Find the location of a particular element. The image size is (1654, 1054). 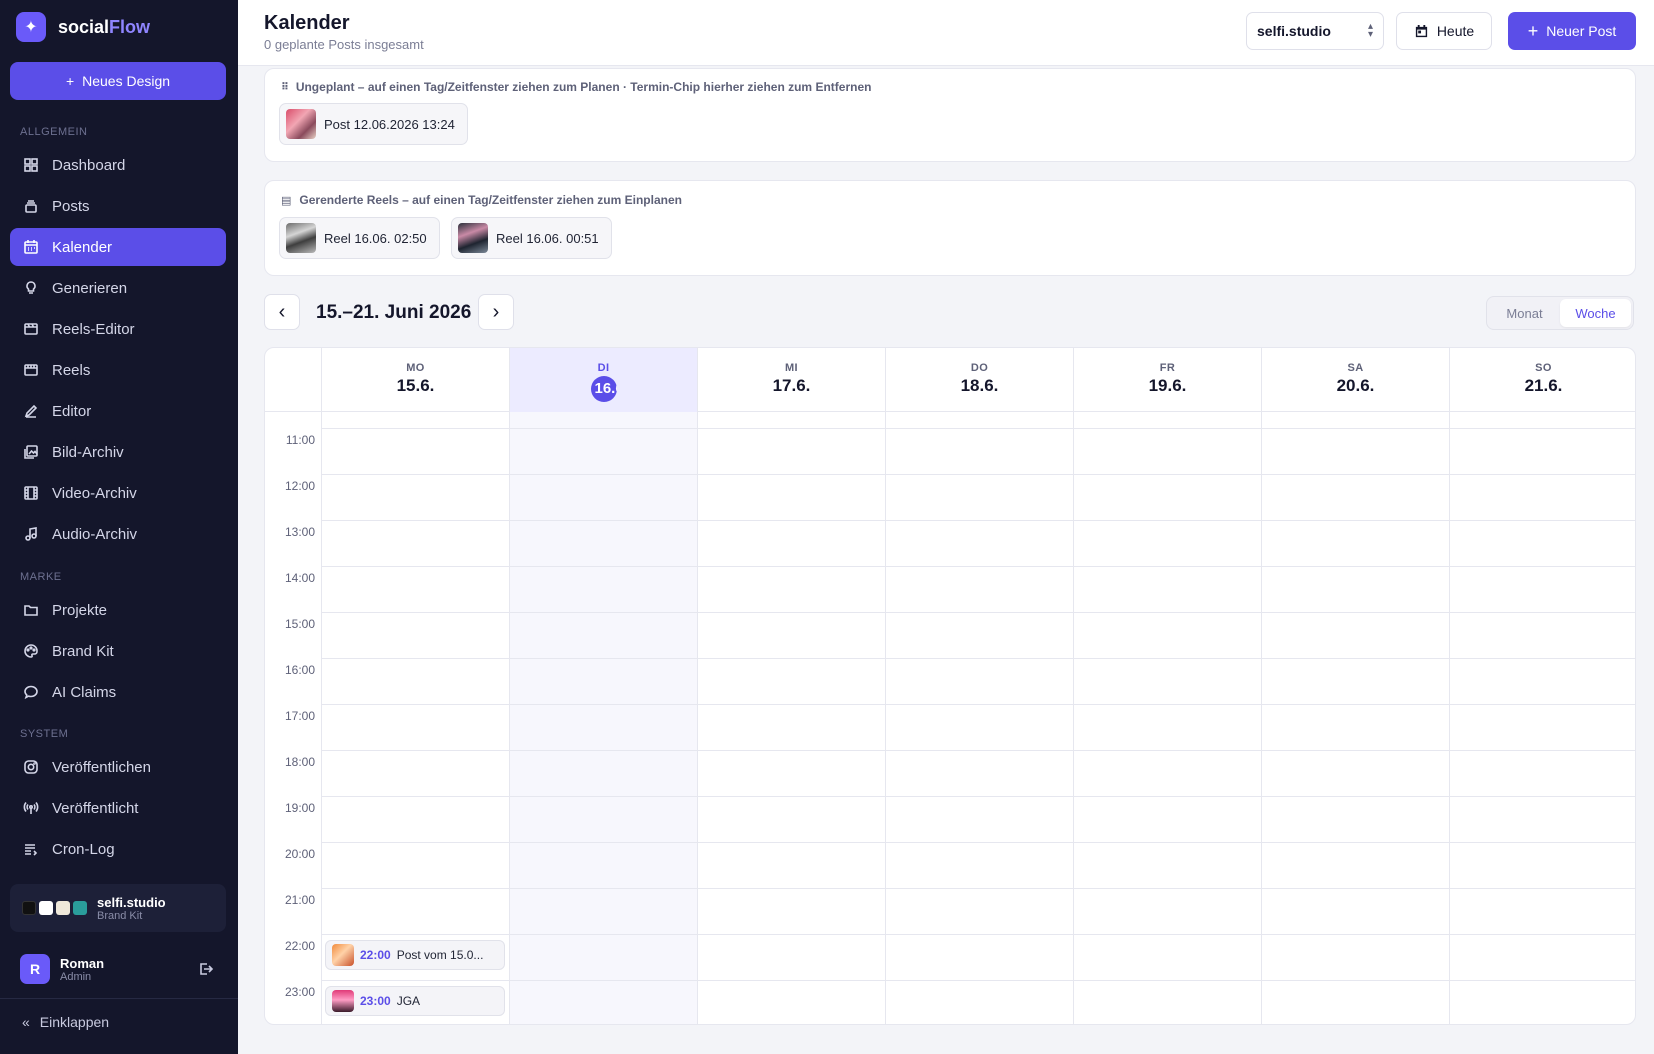

time-label: 12:00 is located at coordinates (299, 486).